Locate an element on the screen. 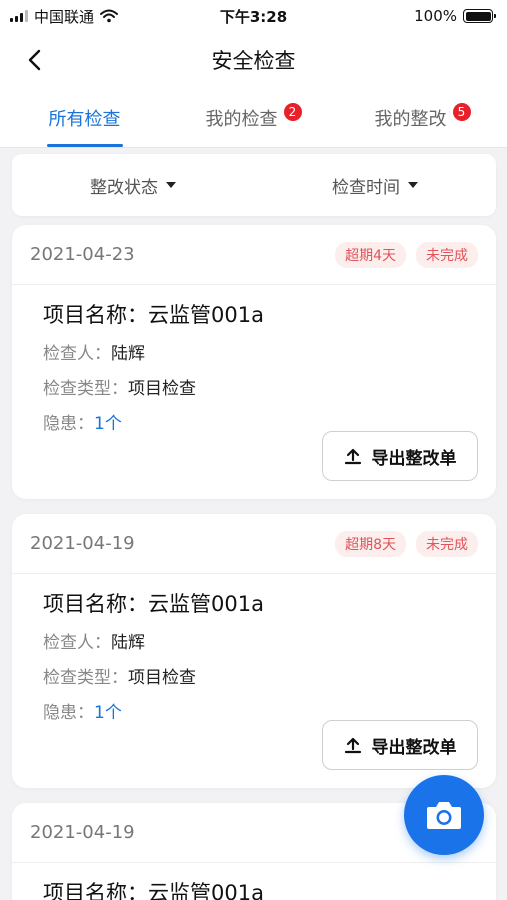 The height and width of the screenshot is (900, 507). nav-bar: 安全检查 is located at coordinates (253, 60).